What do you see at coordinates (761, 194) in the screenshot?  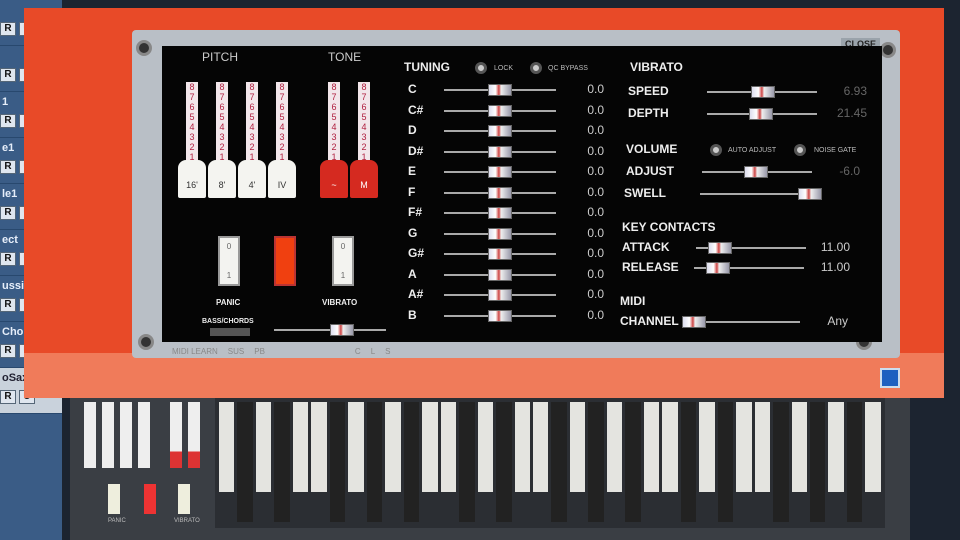 I see `swell-slider` at bounding box center [761, 194].